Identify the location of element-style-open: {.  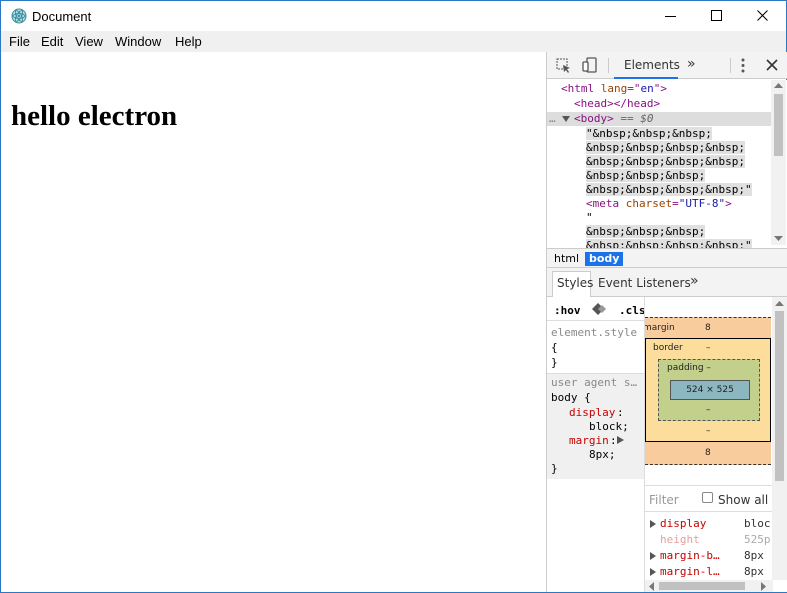
(554, 347).